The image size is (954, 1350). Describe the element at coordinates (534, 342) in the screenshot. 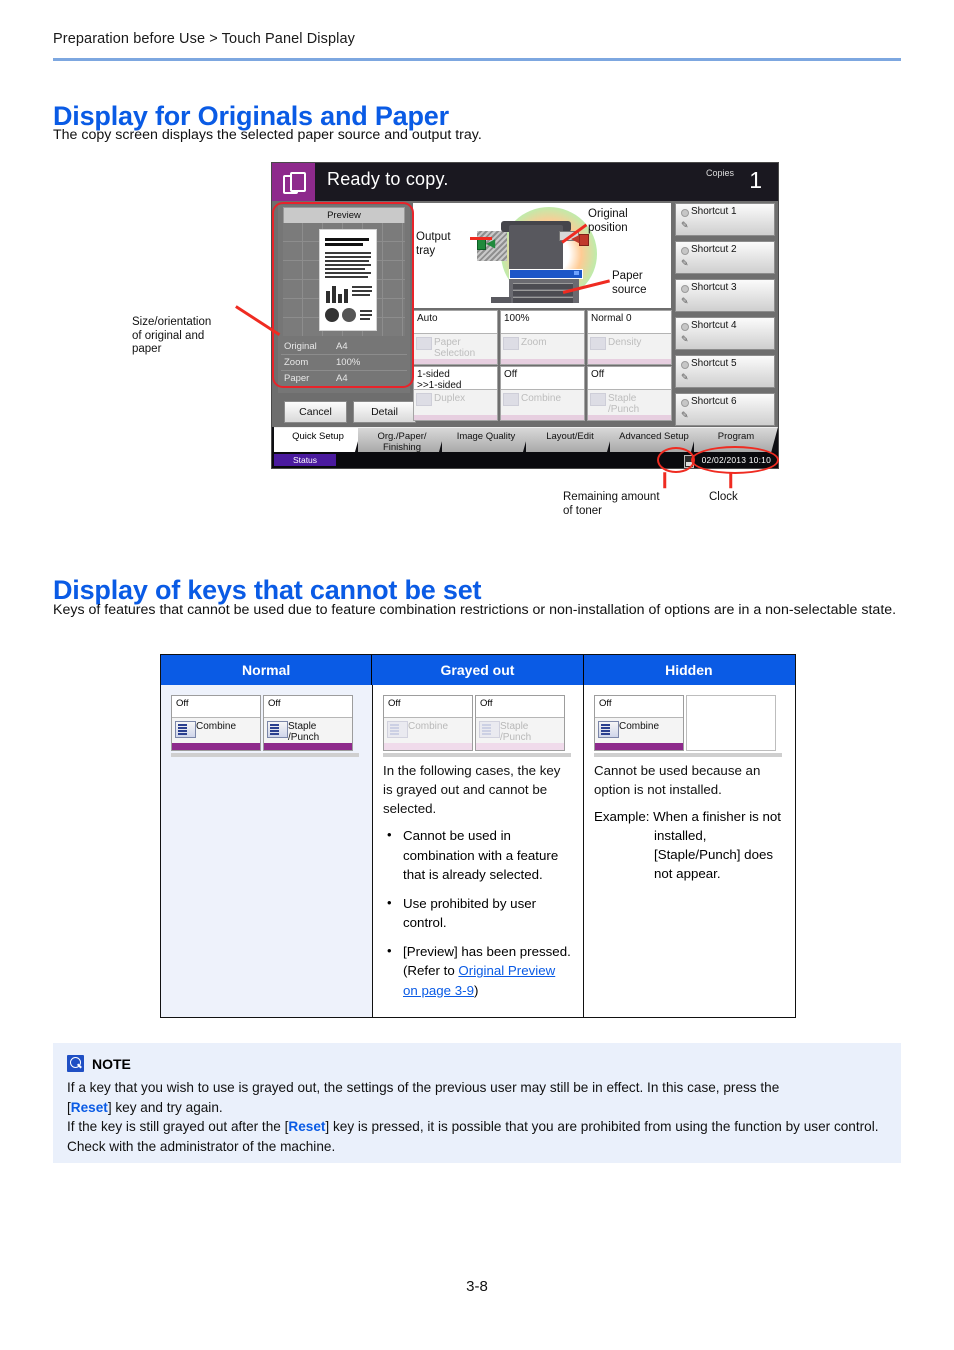

I see `key-label: Zoom` at that location.